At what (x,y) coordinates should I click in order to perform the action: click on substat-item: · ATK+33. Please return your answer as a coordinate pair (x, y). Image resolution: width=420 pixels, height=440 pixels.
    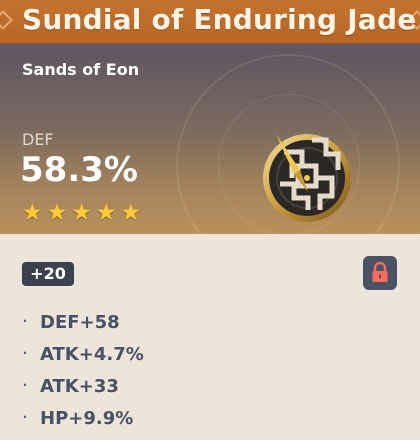
    Looking at the image, I should click on (83, 386).